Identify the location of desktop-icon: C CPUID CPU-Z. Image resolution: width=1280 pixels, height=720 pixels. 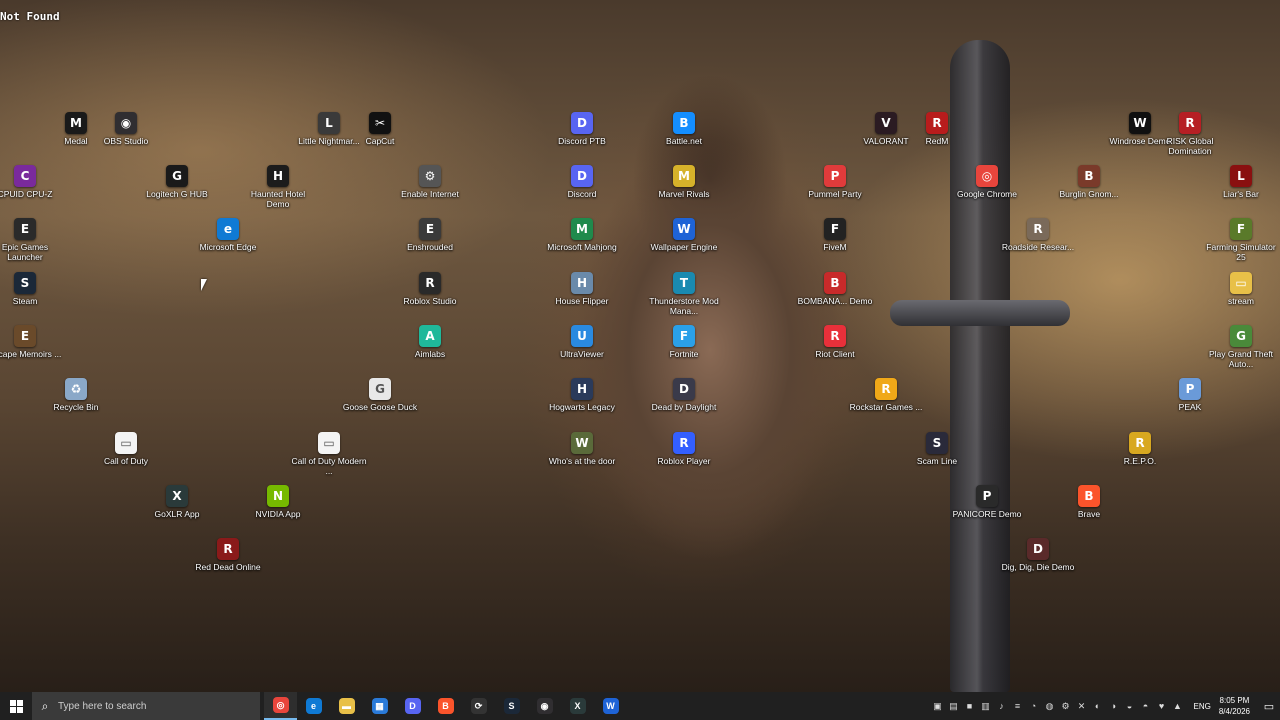
(31, 182).